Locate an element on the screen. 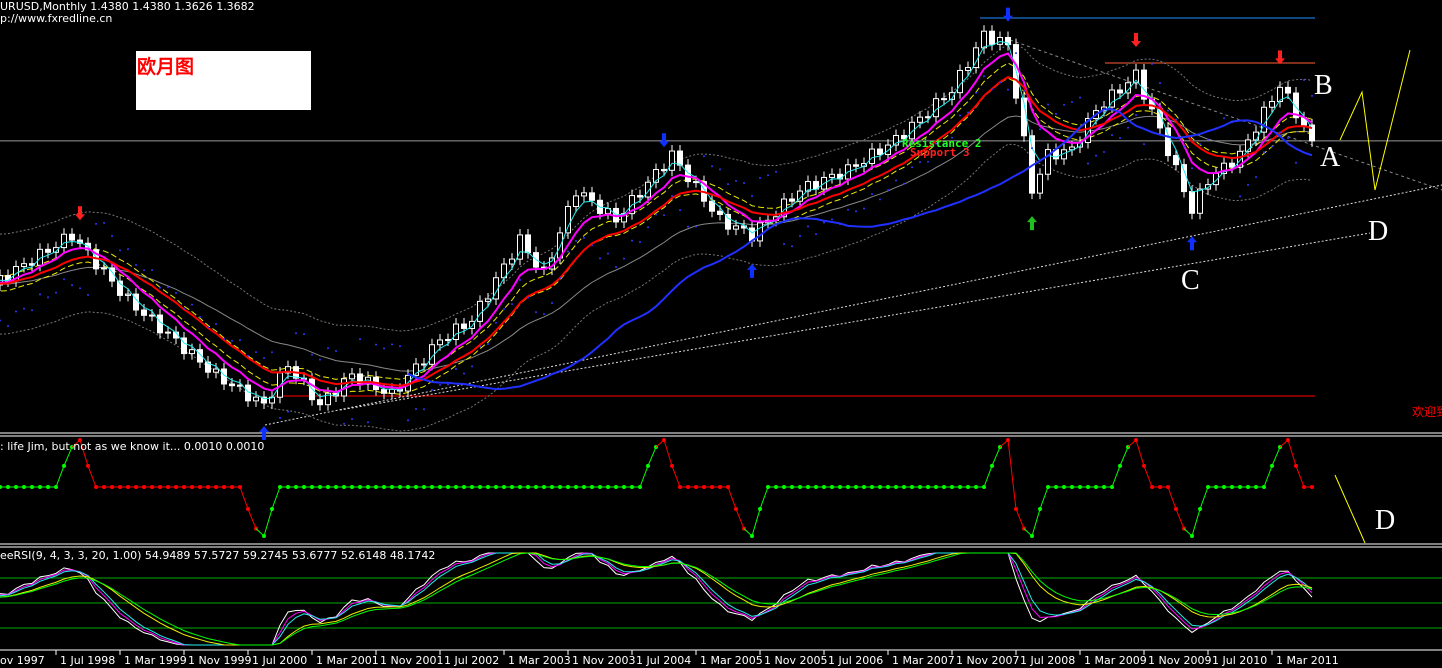 Image resolution: width=1442 pixels, height=668 pixels. wave-label-a: A is located at coordinates (1330, 157).